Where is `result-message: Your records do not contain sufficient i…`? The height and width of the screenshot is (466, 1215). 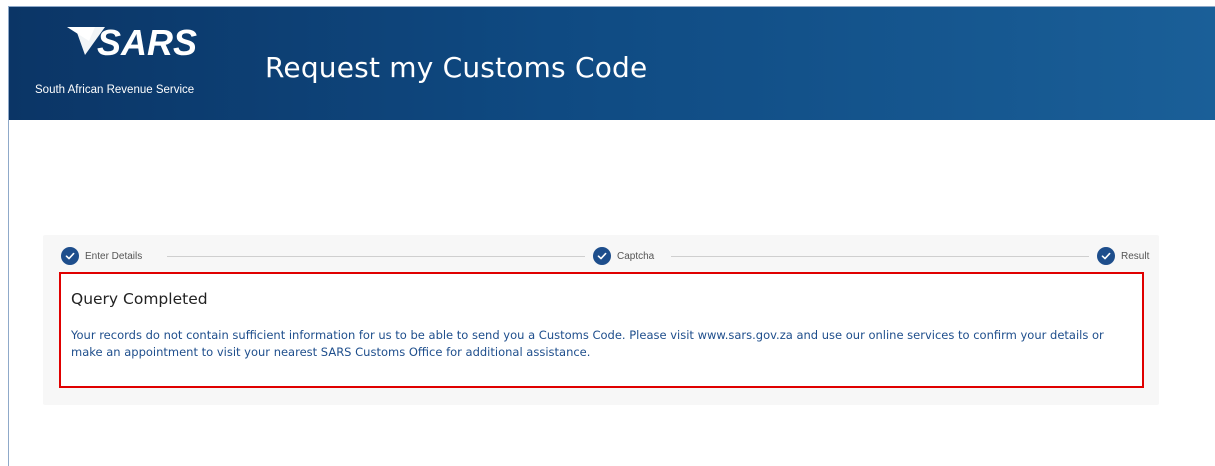 result-message: Your records do not contain sufficient i… is located at coordinates (587, 343).